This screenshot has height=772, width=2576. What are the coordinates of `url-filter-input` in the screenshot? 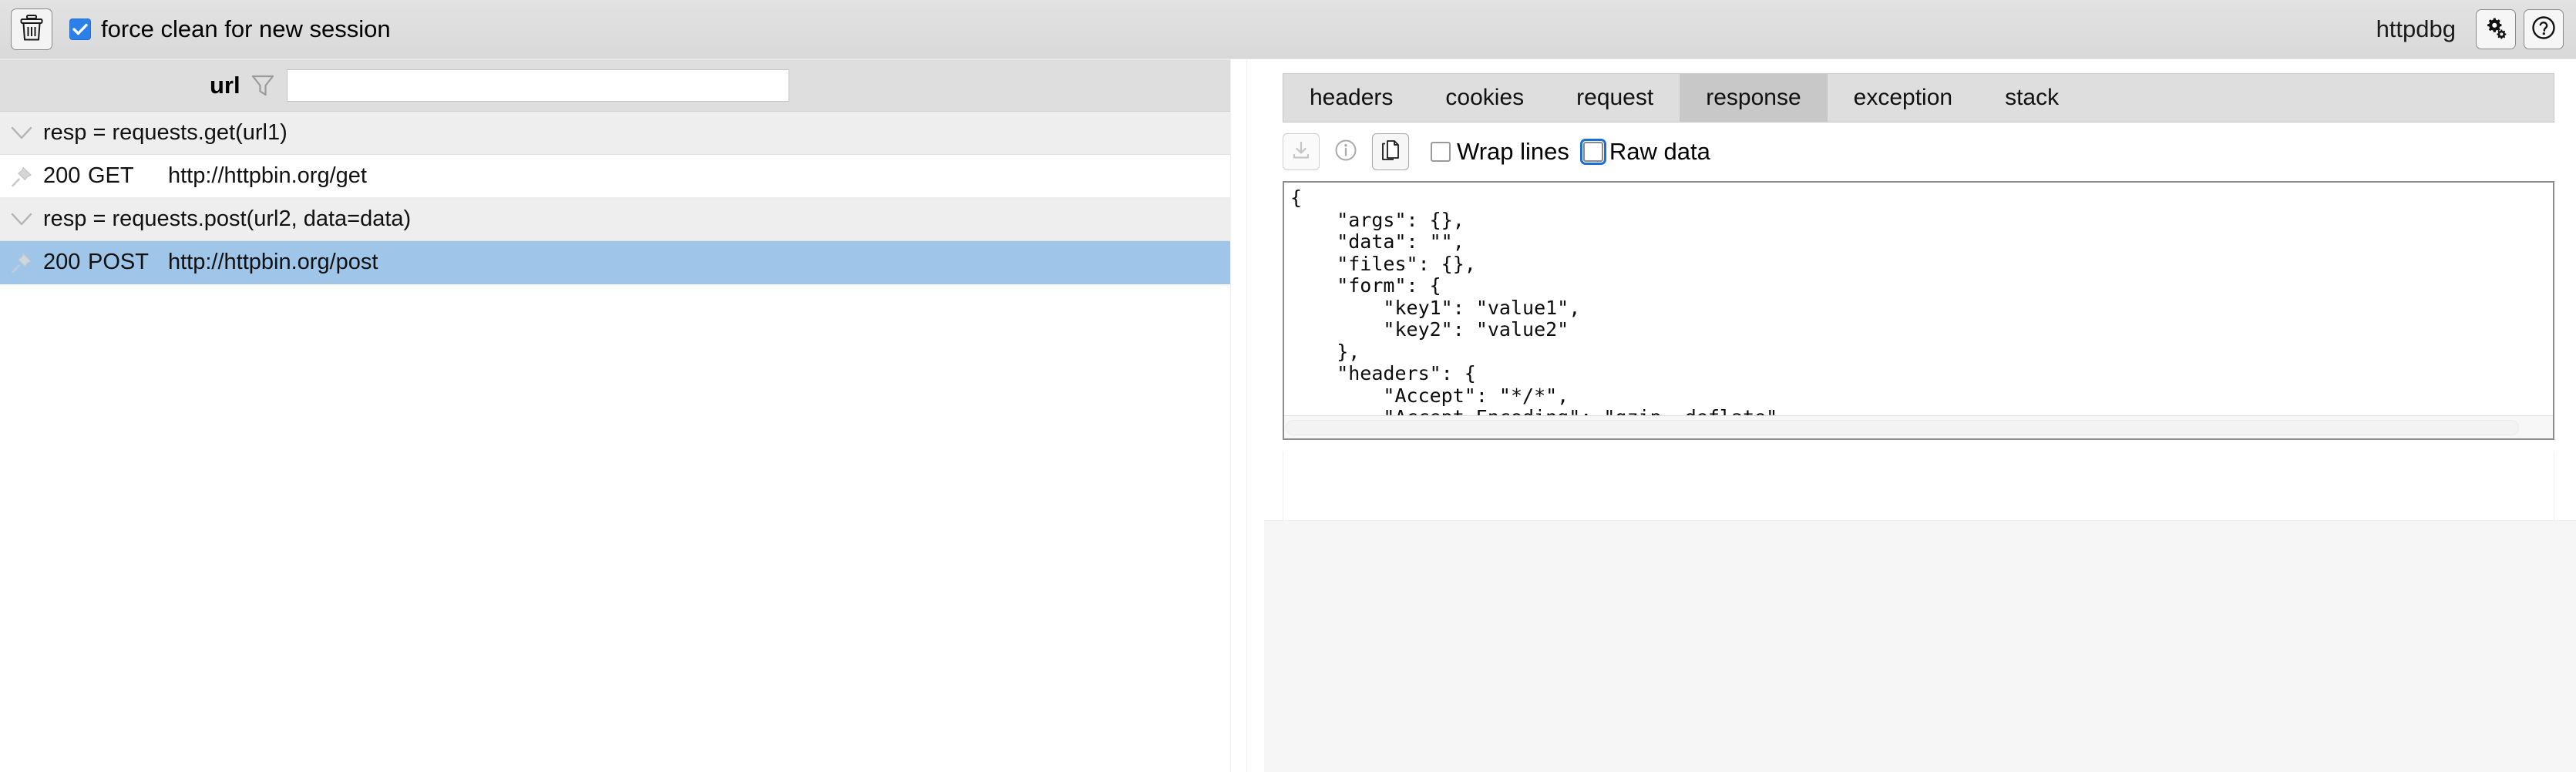 It's located at (537, 85).